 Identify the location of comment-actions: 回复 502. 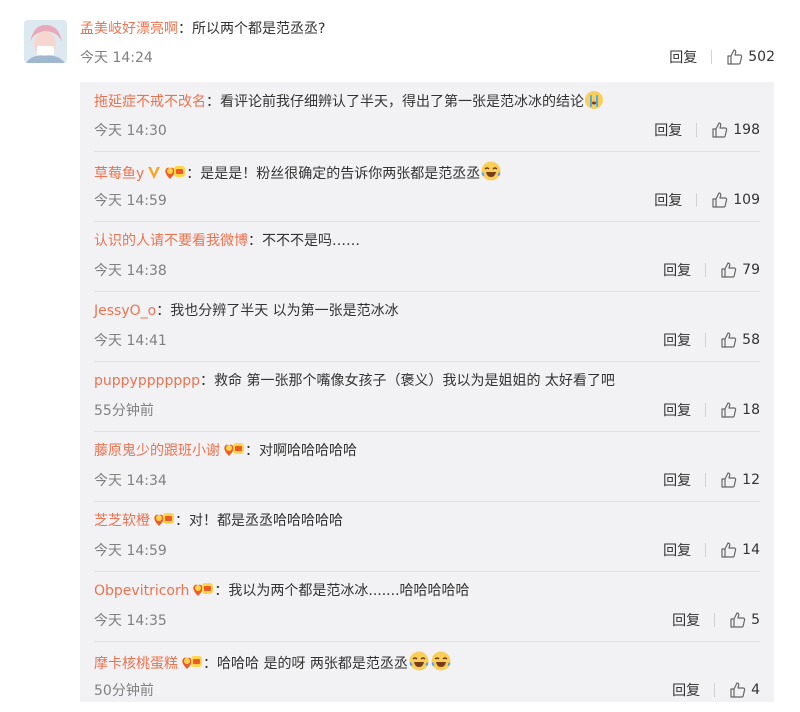
(722, 57).